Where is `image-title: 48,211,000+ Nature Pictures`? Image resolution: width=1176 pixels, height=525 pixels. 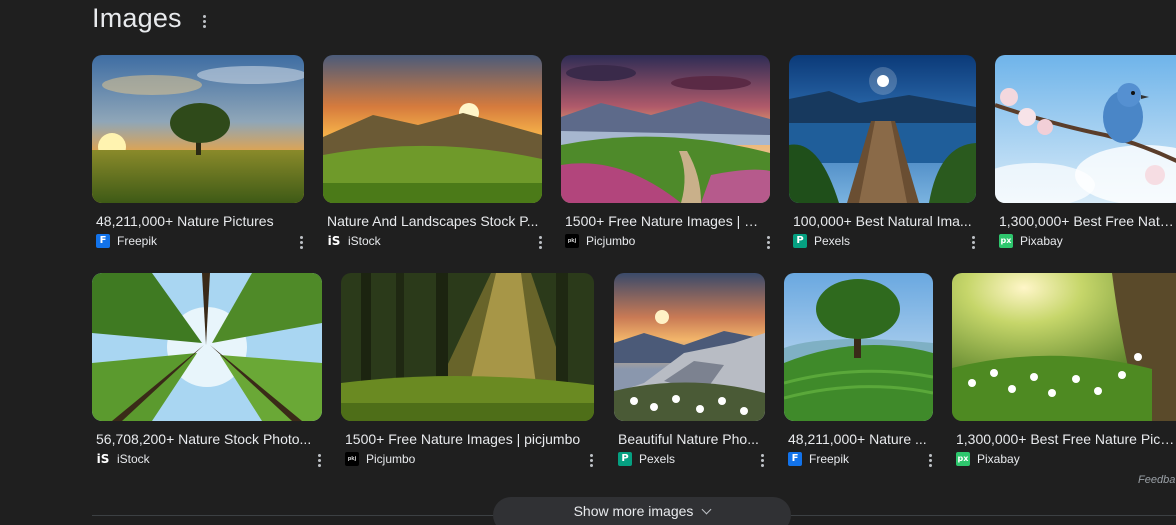 image-title: 48,211,000+ Nature Pictures is located at coordinates (196, 221).